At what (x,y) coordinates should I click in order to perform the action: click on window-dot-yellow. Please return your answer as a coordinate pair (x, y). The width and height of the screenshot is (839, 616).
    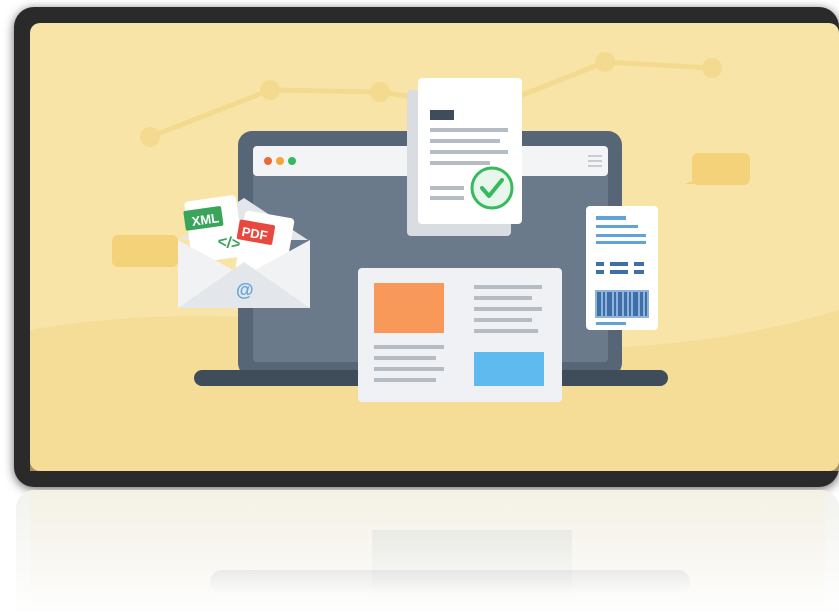
    Looking at the image, I should click on (280, 161).